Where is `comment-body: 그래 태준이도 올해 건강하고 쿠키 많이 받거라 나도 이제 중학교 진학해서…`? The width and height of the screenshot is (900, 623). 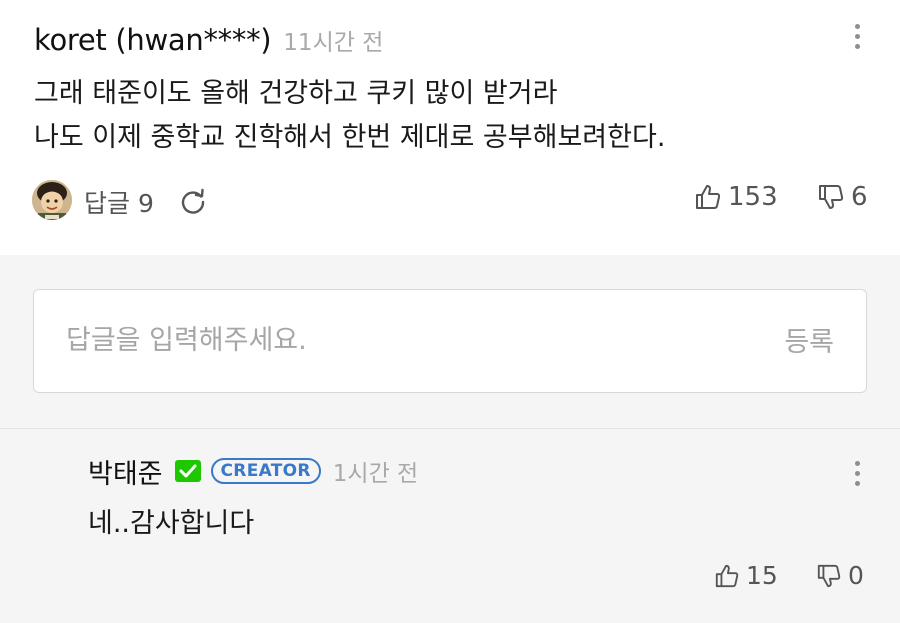
comment-body: 그래 태준이도 올해 건강하고 쿠키 많이 받거라 나도 이제 중학교 진학해서… is located at coordinates (349, 116).